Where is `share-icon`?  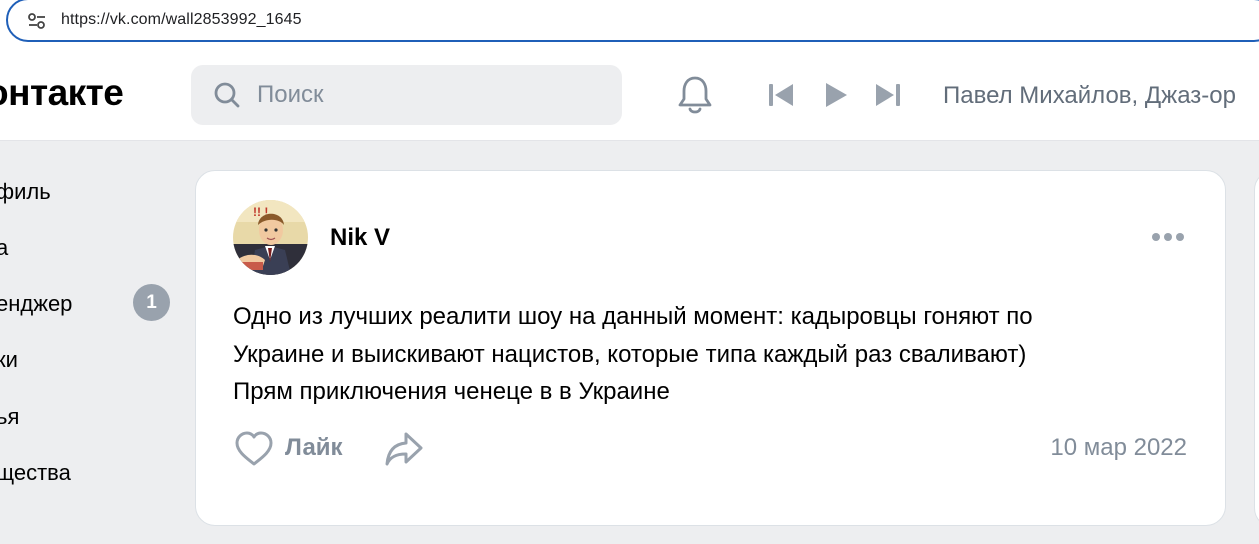 share-icon is located at coordinates (404, 449).